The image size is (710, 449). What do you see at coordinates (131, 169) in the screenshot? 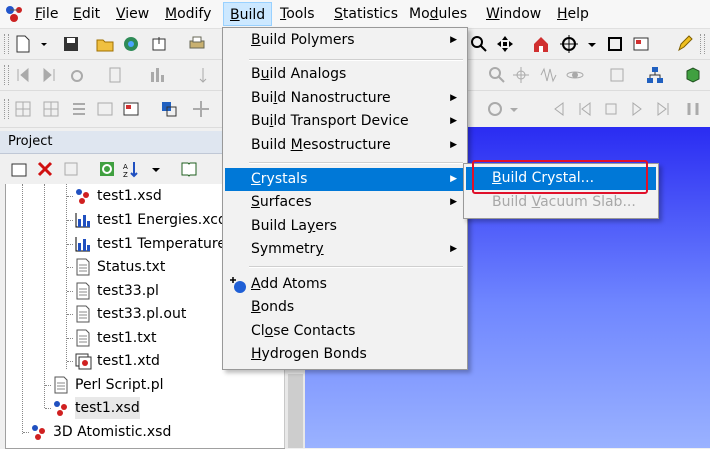
I see `sort-az-icon: AZ` at bounding box center [131, 169].